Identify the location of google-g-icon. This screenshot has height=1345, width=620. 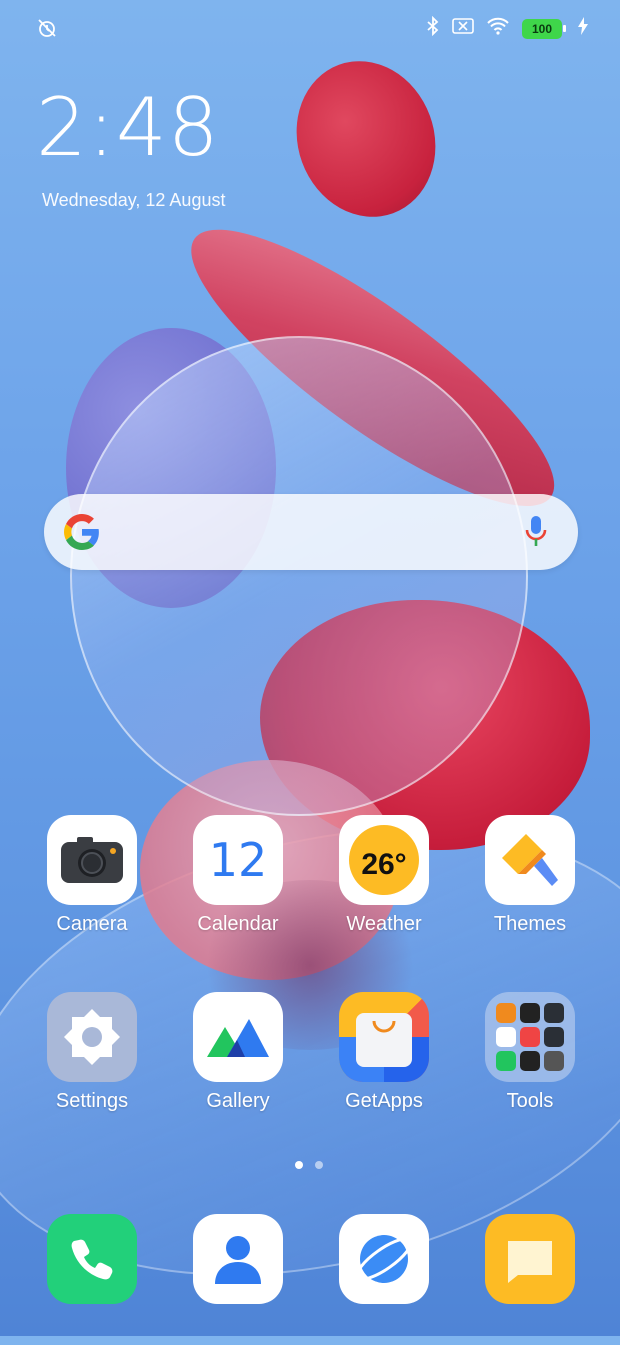
(82, 534).